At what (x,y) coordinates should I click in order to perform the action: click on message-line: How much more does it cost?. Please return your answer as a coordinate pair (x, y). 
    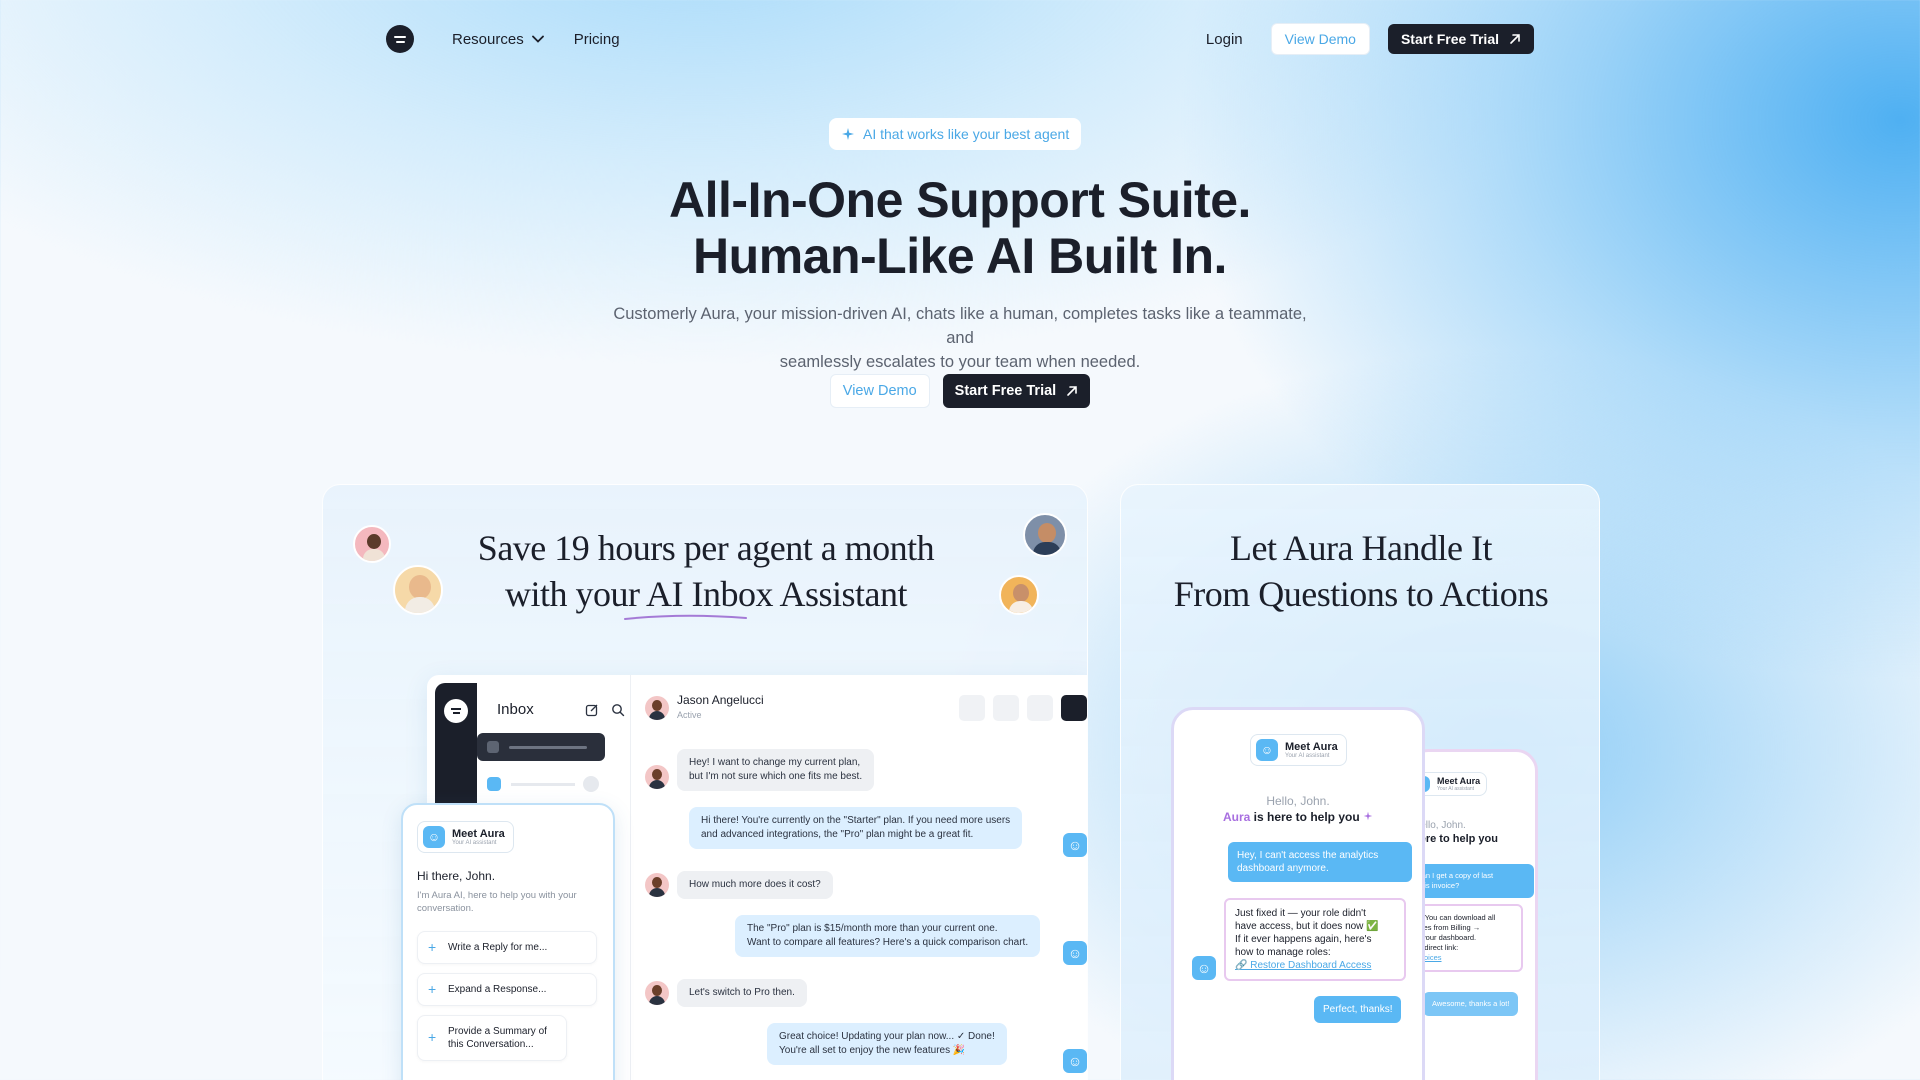
    Looking at the image, I should click on (755, 884).